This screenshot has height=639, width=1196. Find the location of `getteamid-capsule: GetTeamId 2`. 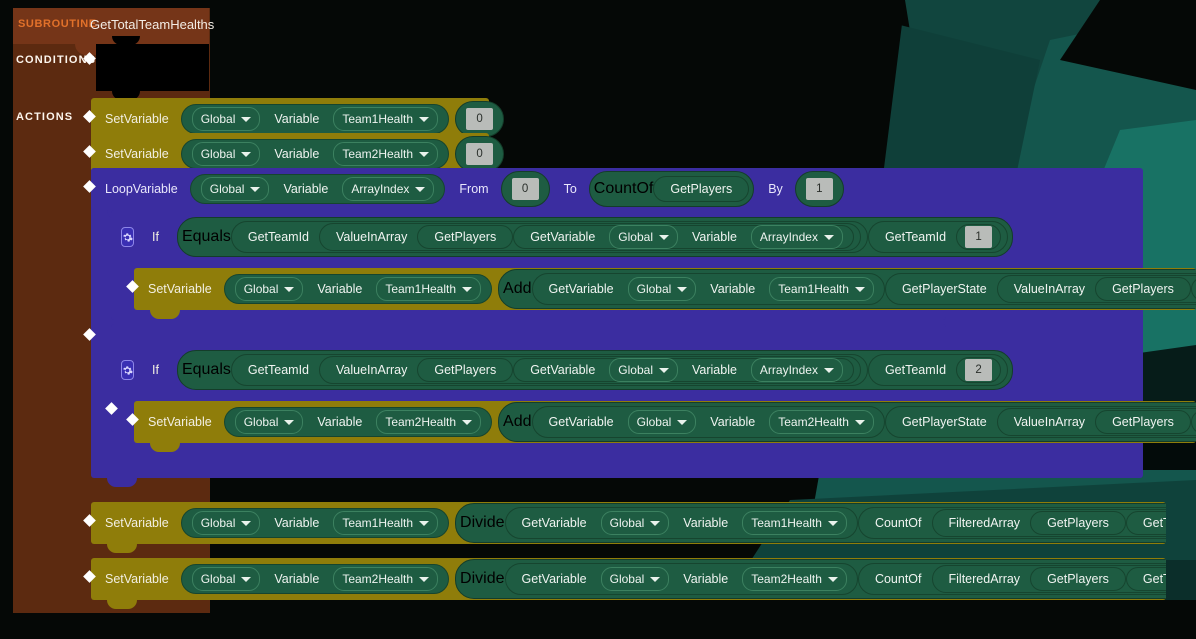

getteamid-capsule: GetTeamId 2 is located at coordinates (1145, 579).